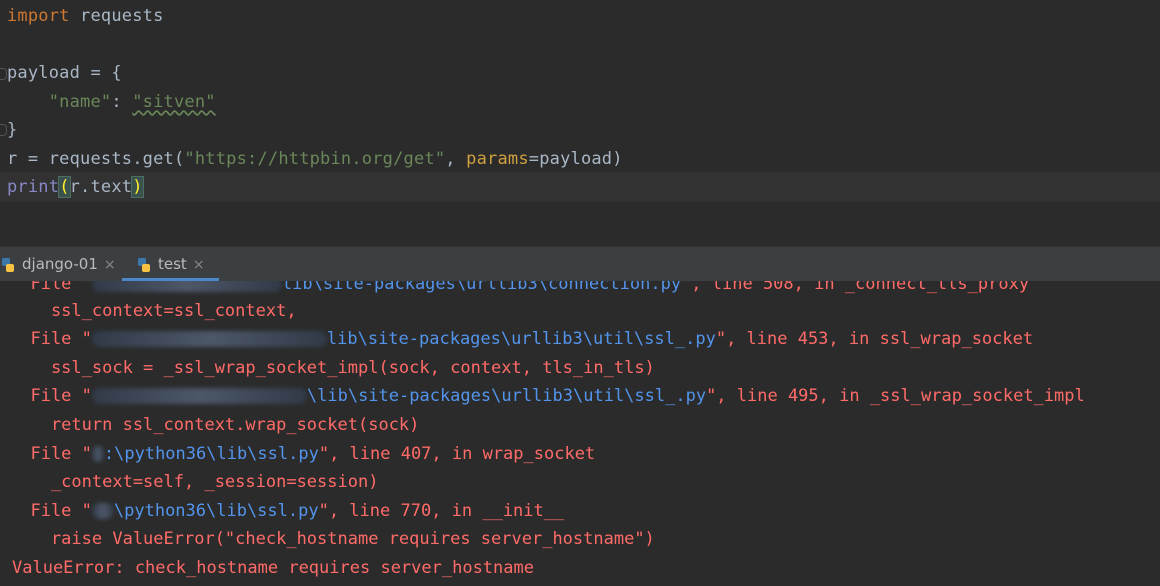 The image size is (1160, 586). Describe the element at coordinates (580, 264) in the screenshot. I see `run-tab-bar: django-01 × test ×` at that location.